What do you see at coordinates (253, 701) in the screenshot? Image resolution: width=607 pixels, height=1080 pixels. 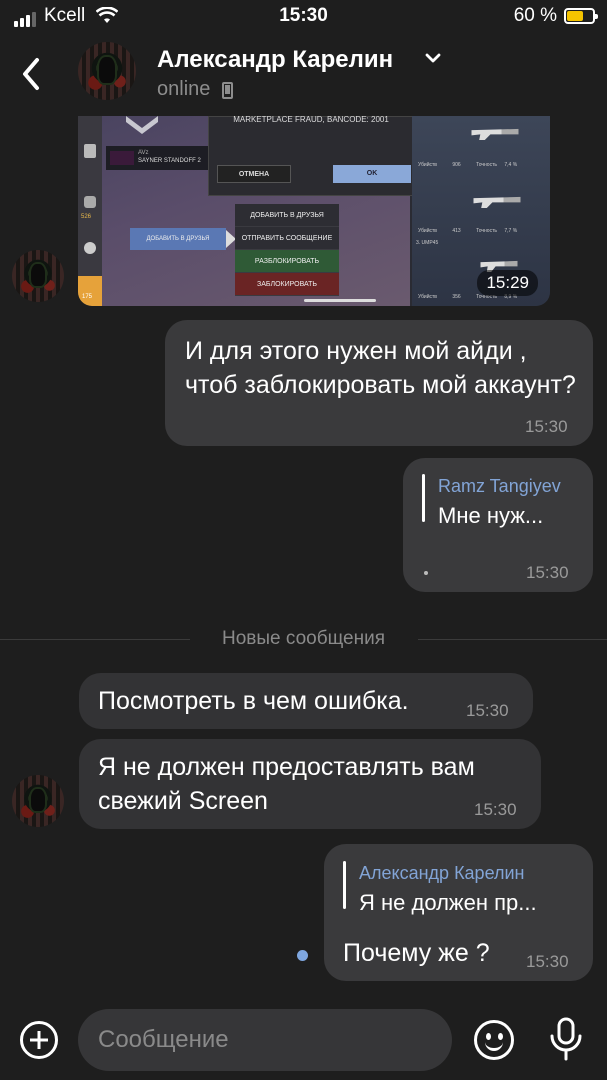 I see `message-text: Посмотреть в чем ошибка.` at bounding box center [253, 701].